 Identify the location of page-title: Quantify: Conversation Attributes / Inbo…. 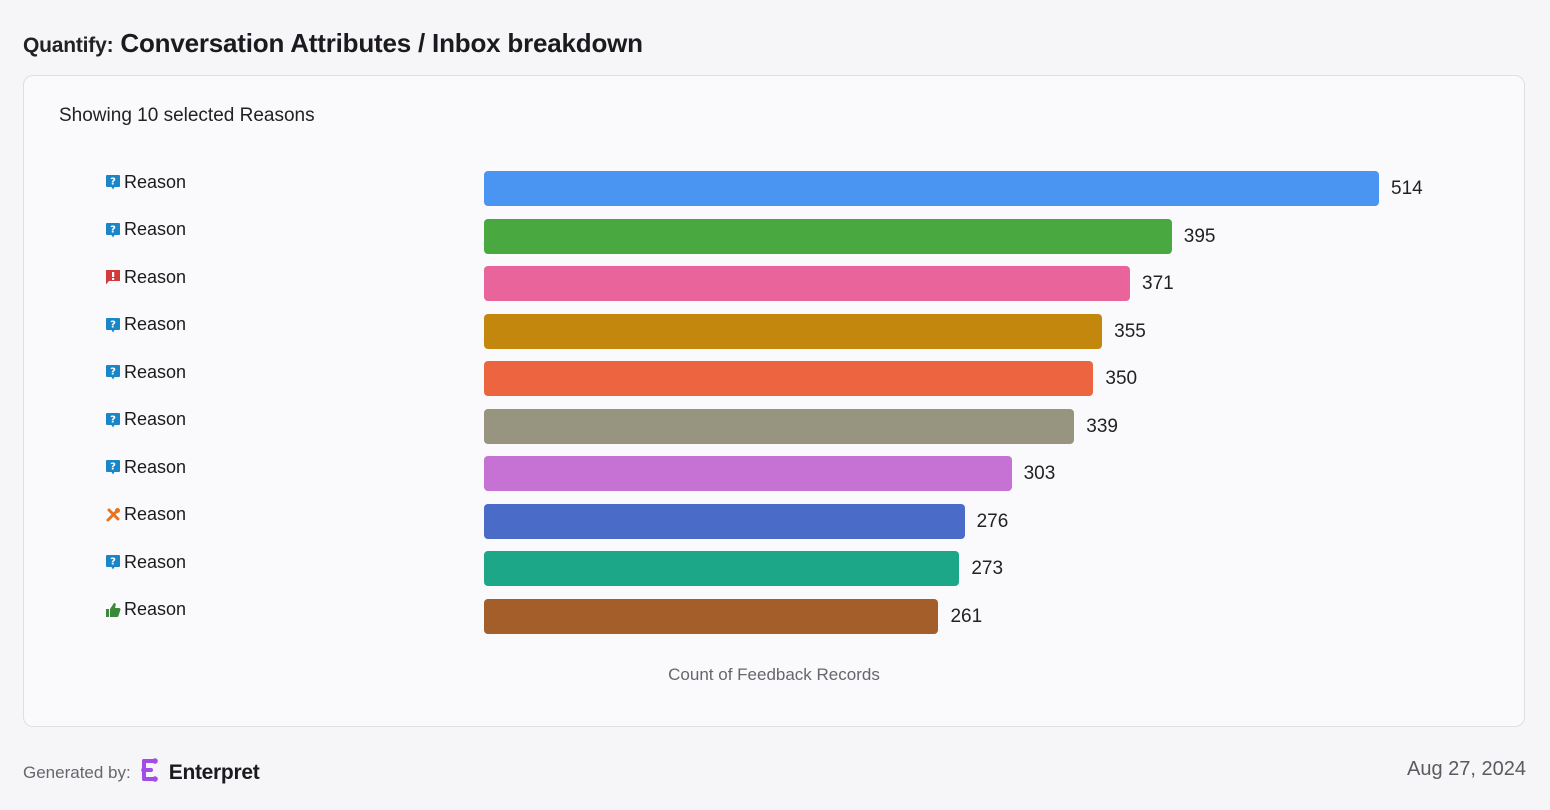
(333, 43).